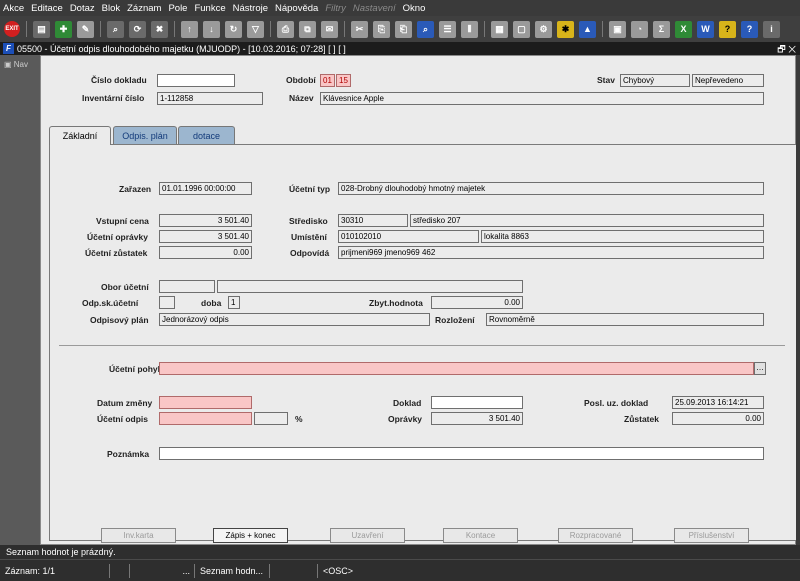 This screenshot has width=800, height=581. I want to click on settings-icon: ⚙, so click(543, 29).